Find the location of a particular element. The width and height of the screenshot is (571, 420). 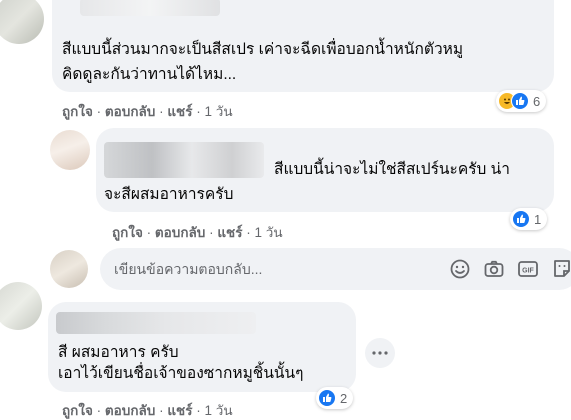

comment-text-line: จะสีผสมอาหารครับ is located at coordinates (169, 194).